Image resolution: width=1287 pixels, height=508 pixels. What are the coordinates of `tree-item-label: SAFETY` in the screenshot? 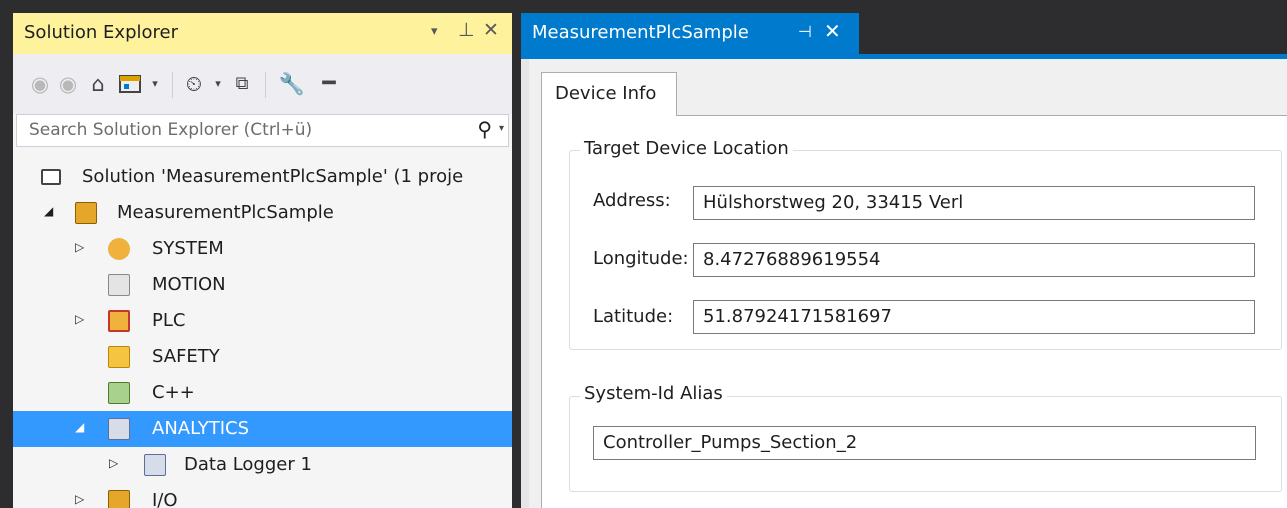 It's located at (186, 356).